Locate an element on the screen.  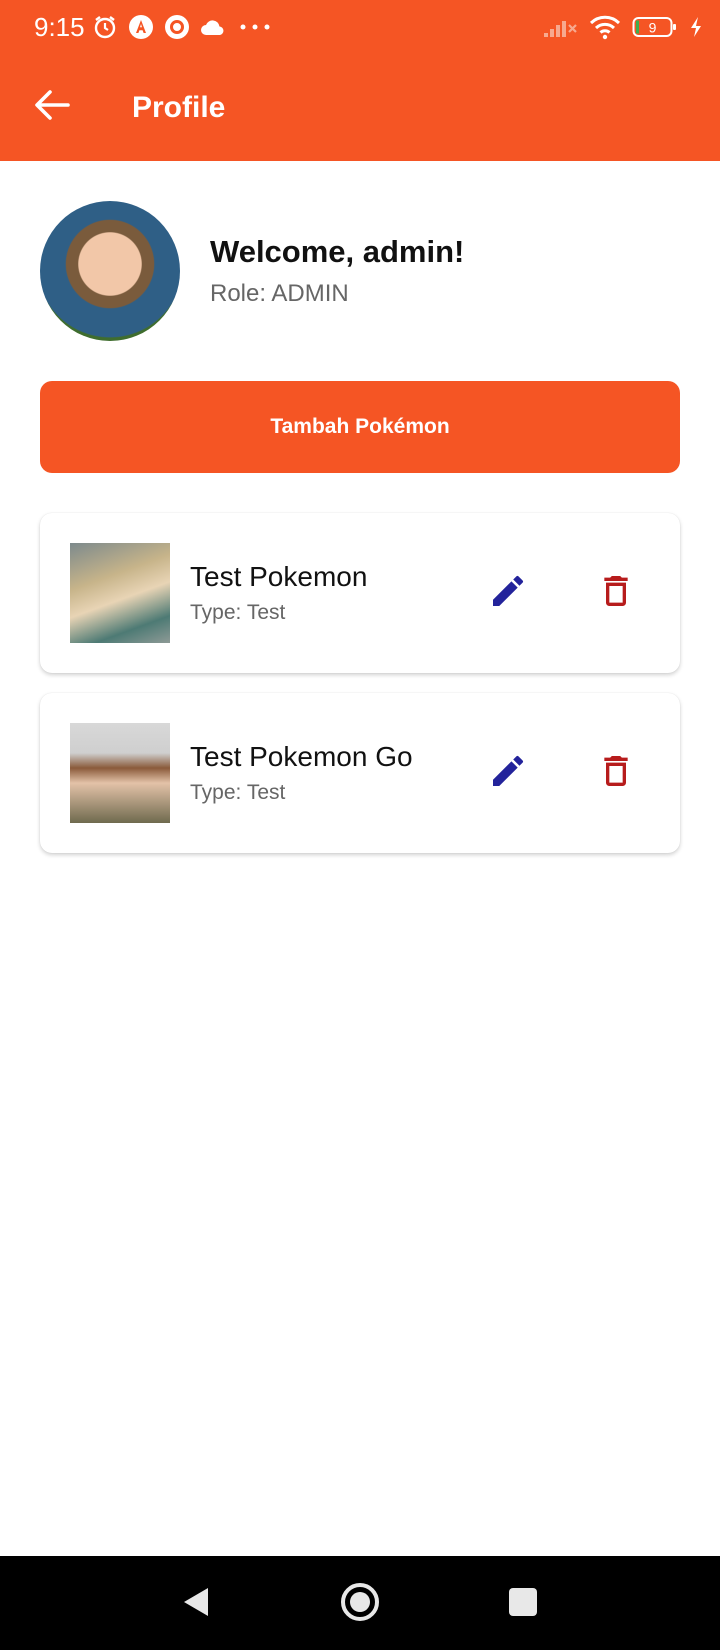
pokemon-info: Test Pokemon Type: Test is located at coordinates (335, 593).